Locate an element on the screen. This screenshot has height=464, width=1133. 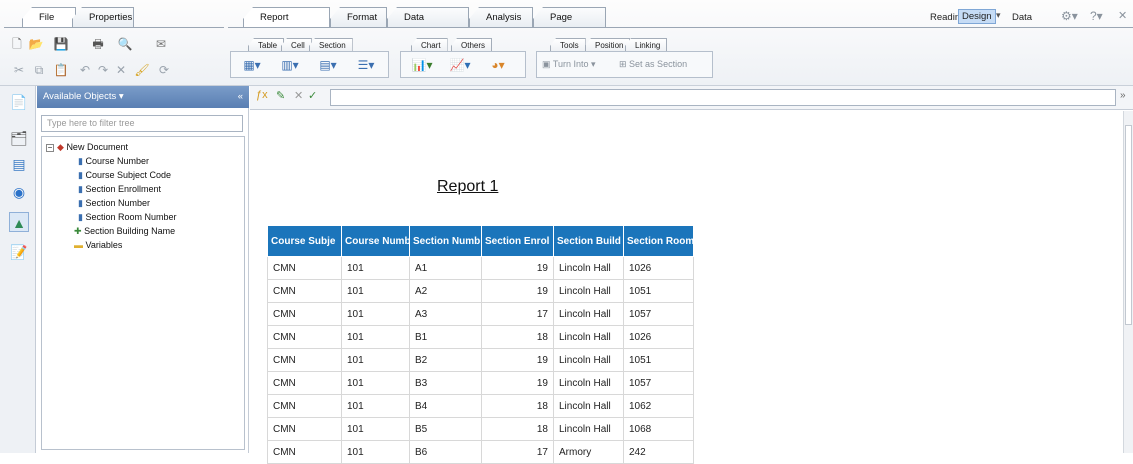
table-row: CMN 101 B2 19 Lincoln Hall 1051 is located at coordinates (480, 360).